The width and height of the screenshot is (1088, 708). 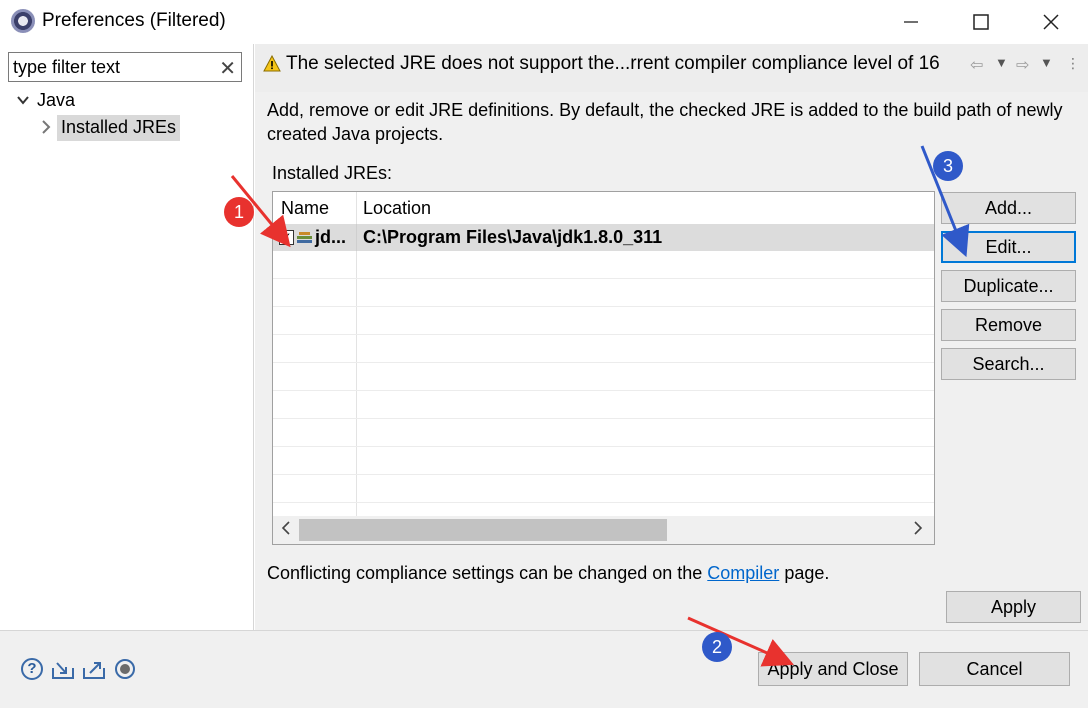 What do you see at coordinates (239, 212) in the screenshot?
I see `annotation-badge-1: 1` at bounding box center [239, 212].